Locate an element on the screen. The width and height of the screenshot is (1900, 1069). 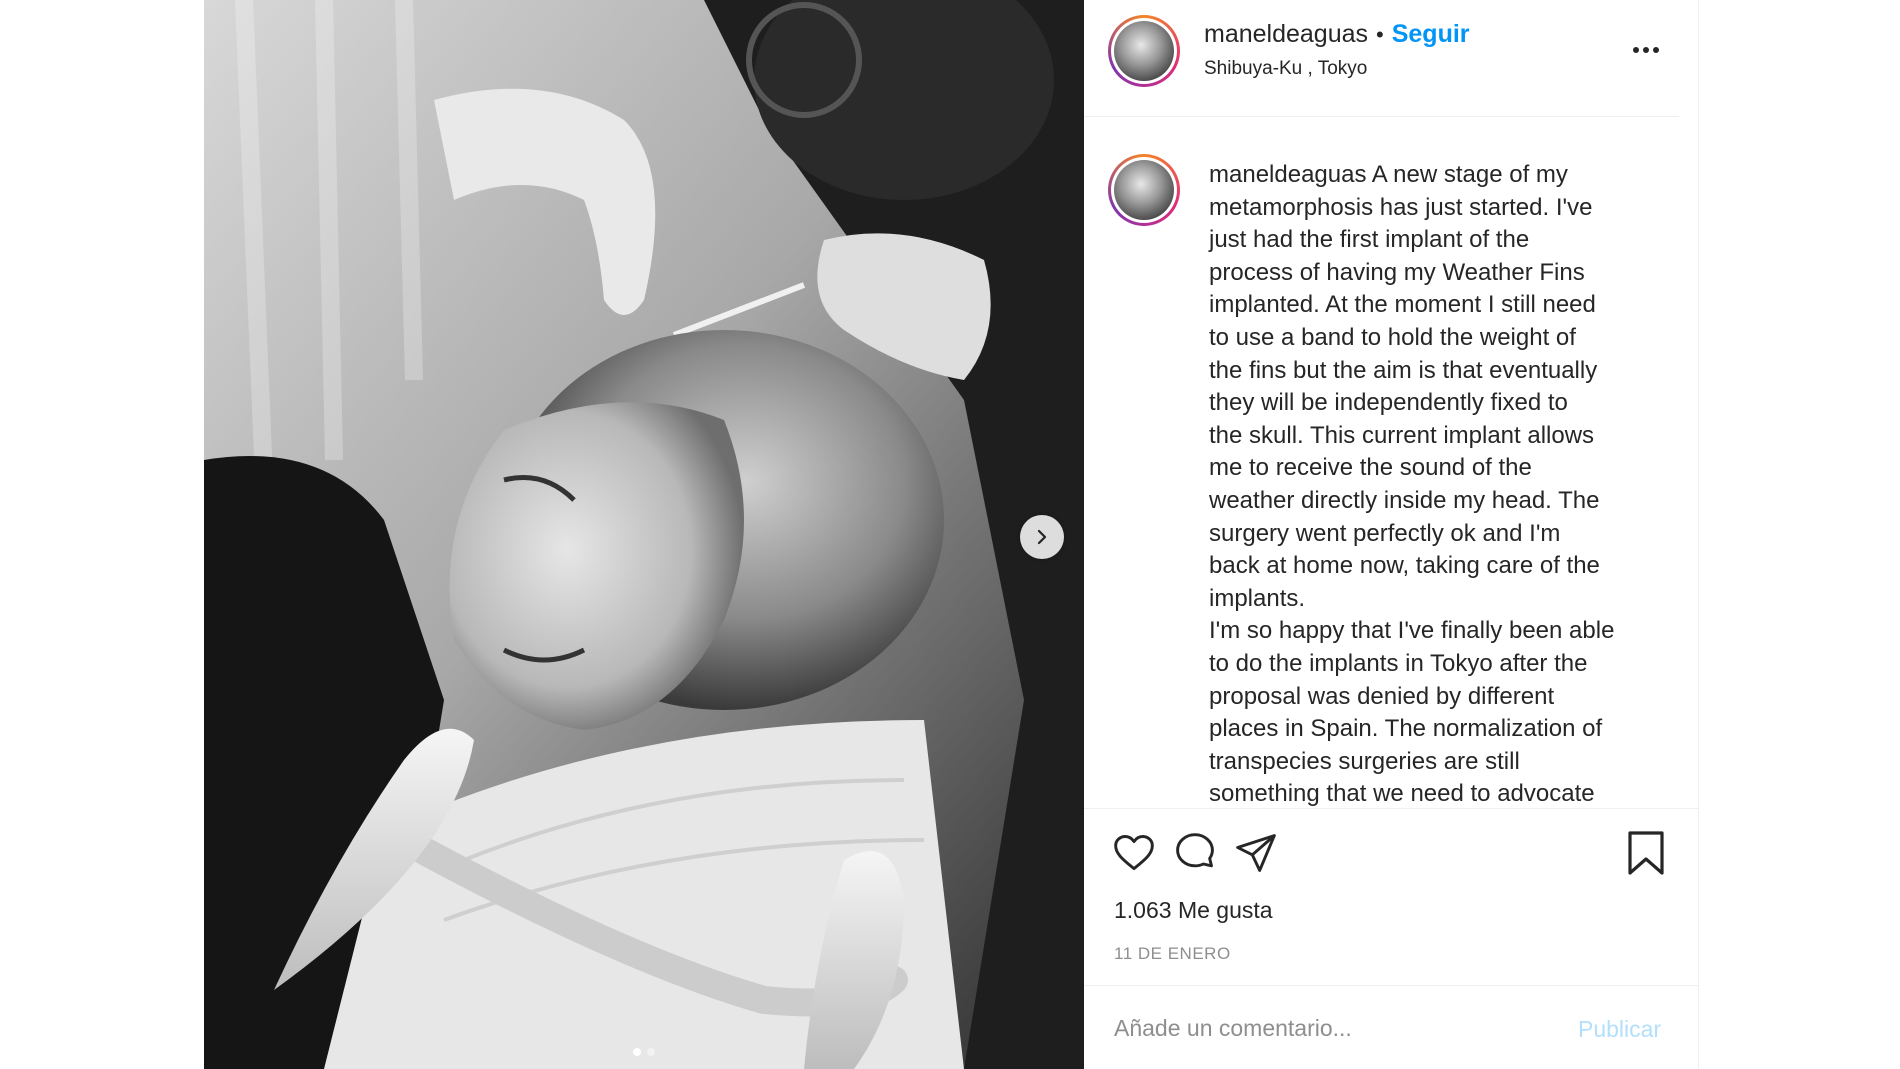
carousel-dot-active is located at coordinates (637, 1052).